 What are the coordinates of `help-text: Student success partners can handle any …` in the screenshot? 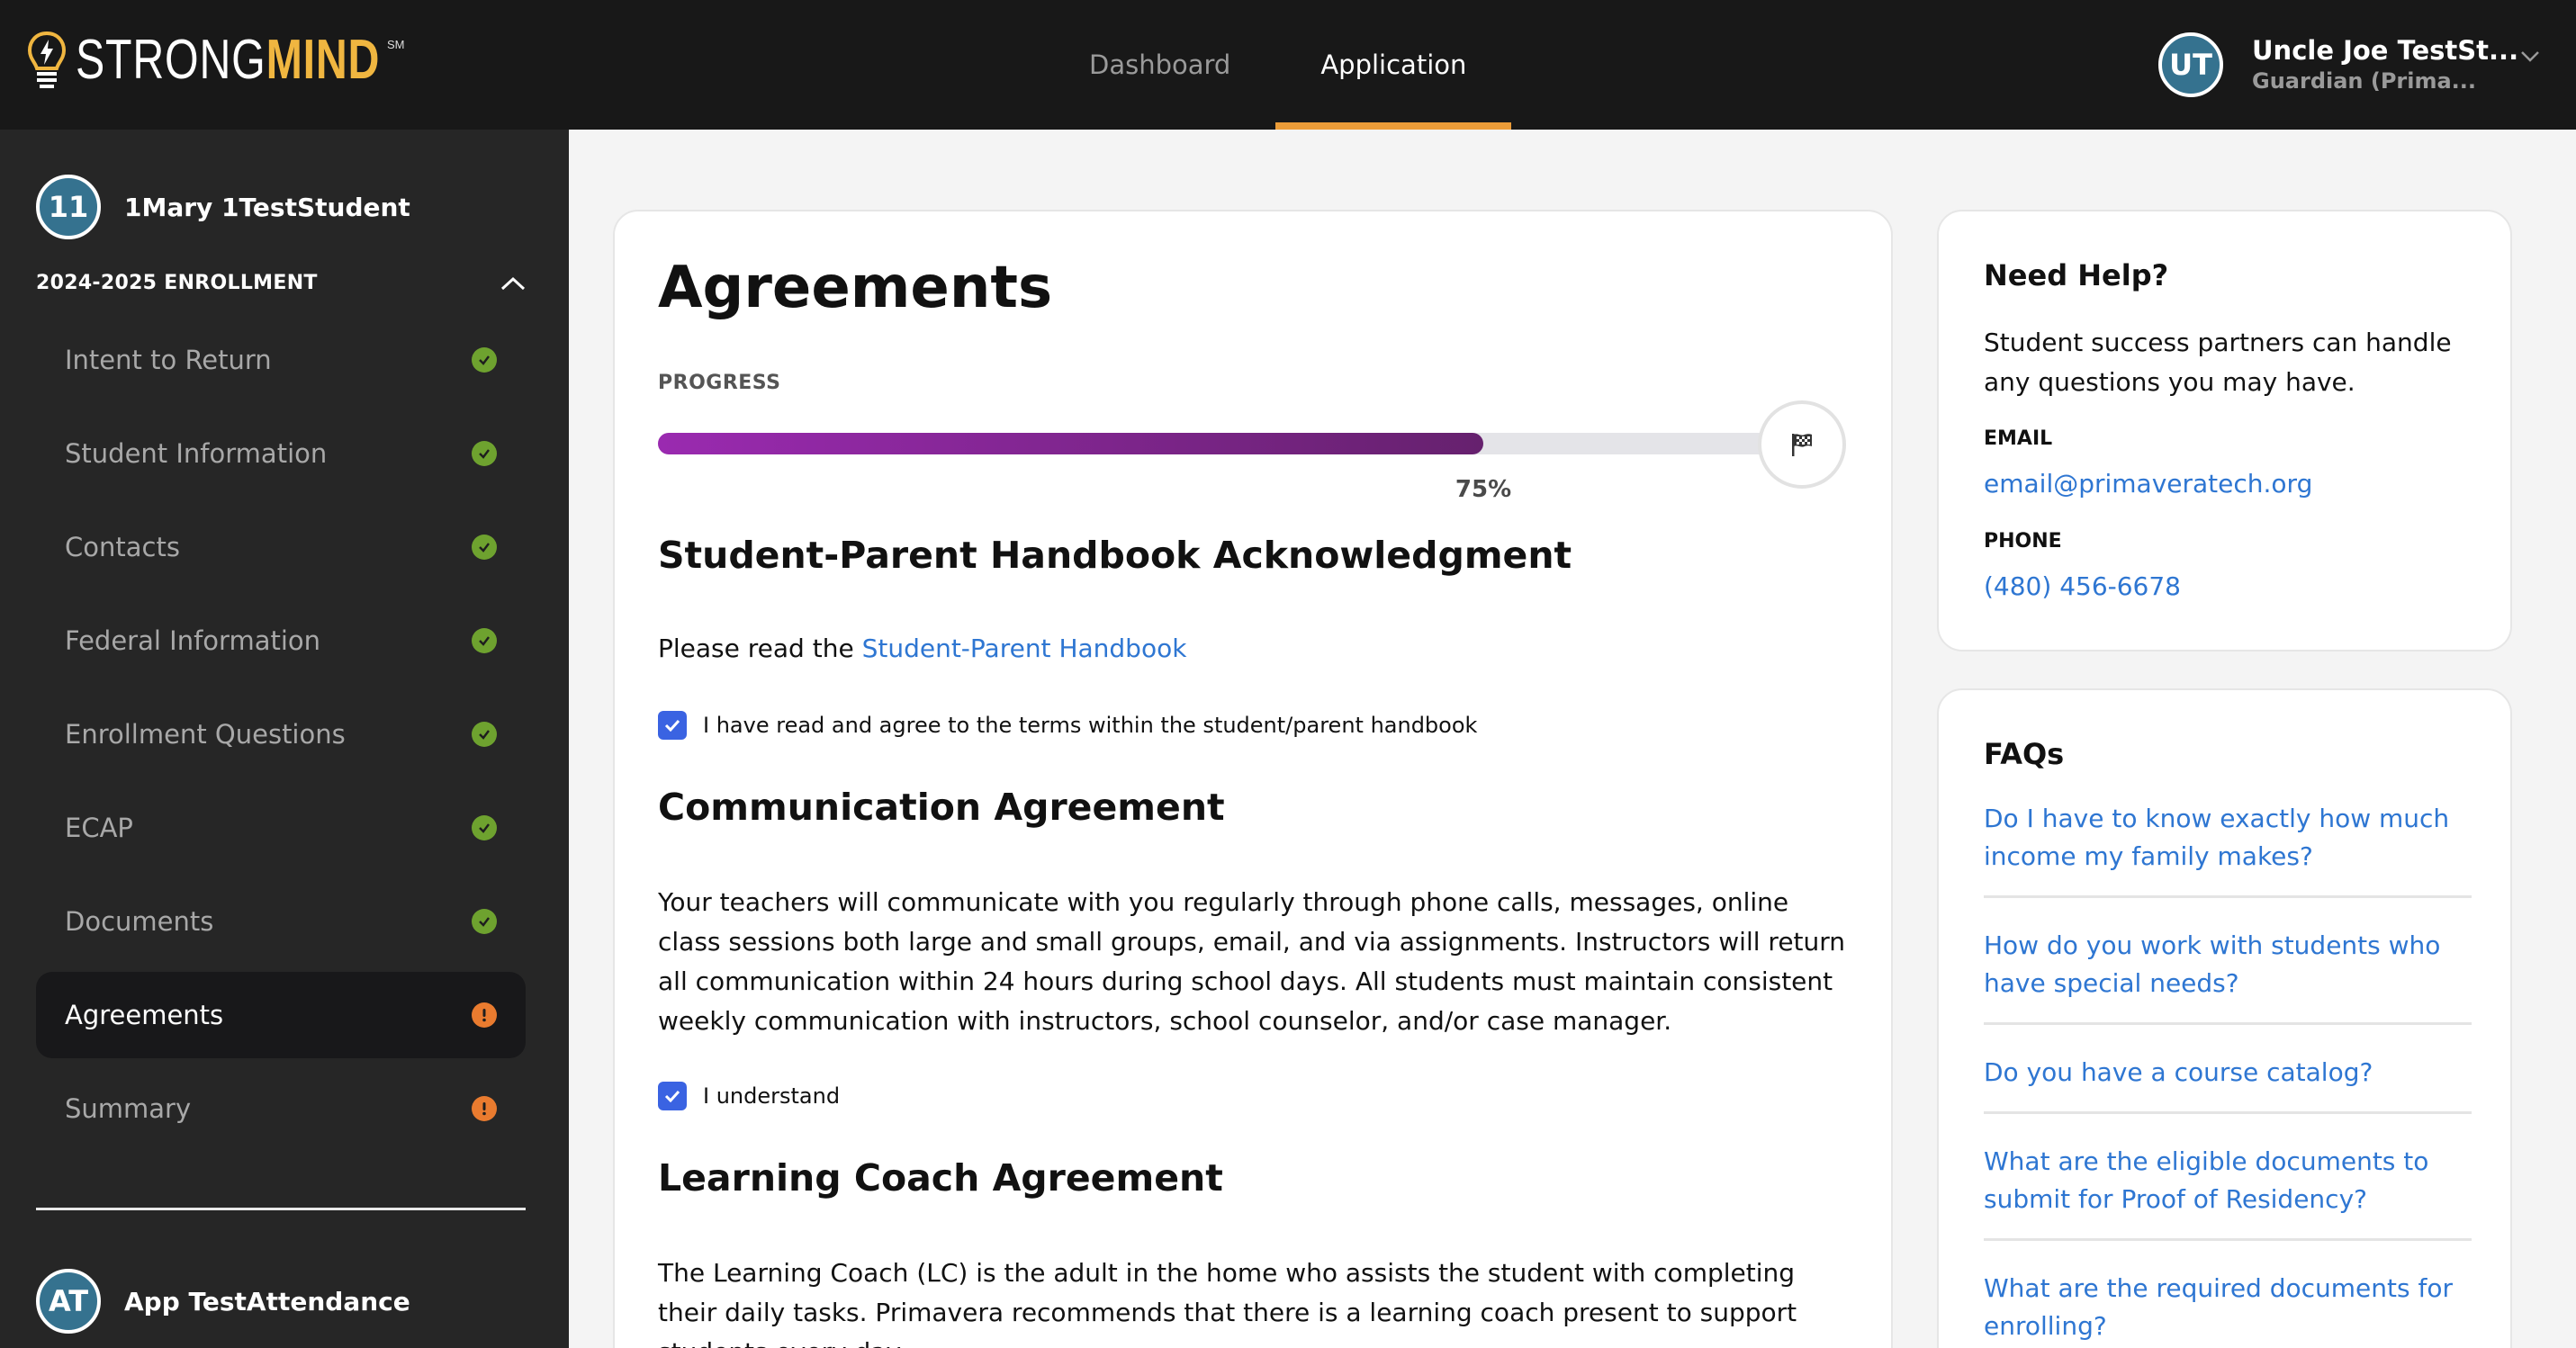 It's located at (2218, 362).